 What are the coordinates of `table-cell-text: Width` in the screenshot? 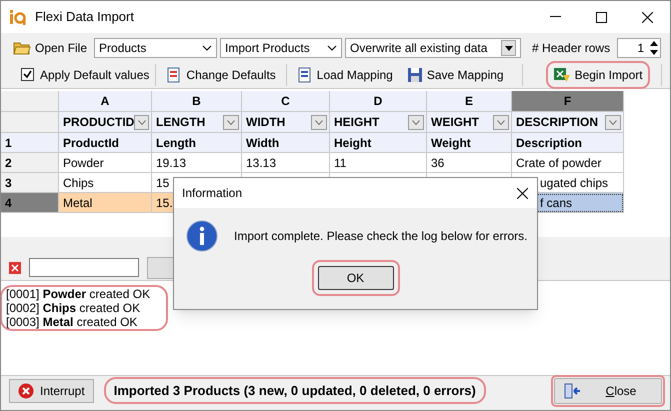 It's located at (263, 143).